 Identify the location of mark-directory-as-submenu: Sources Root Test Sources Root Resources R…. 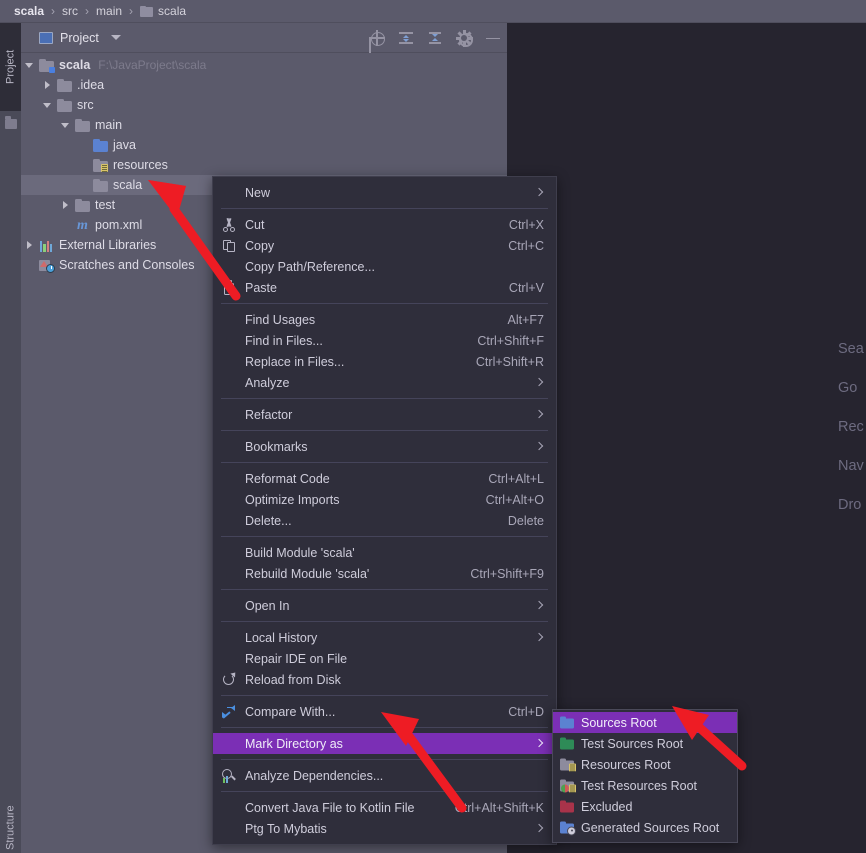
(645, 776).